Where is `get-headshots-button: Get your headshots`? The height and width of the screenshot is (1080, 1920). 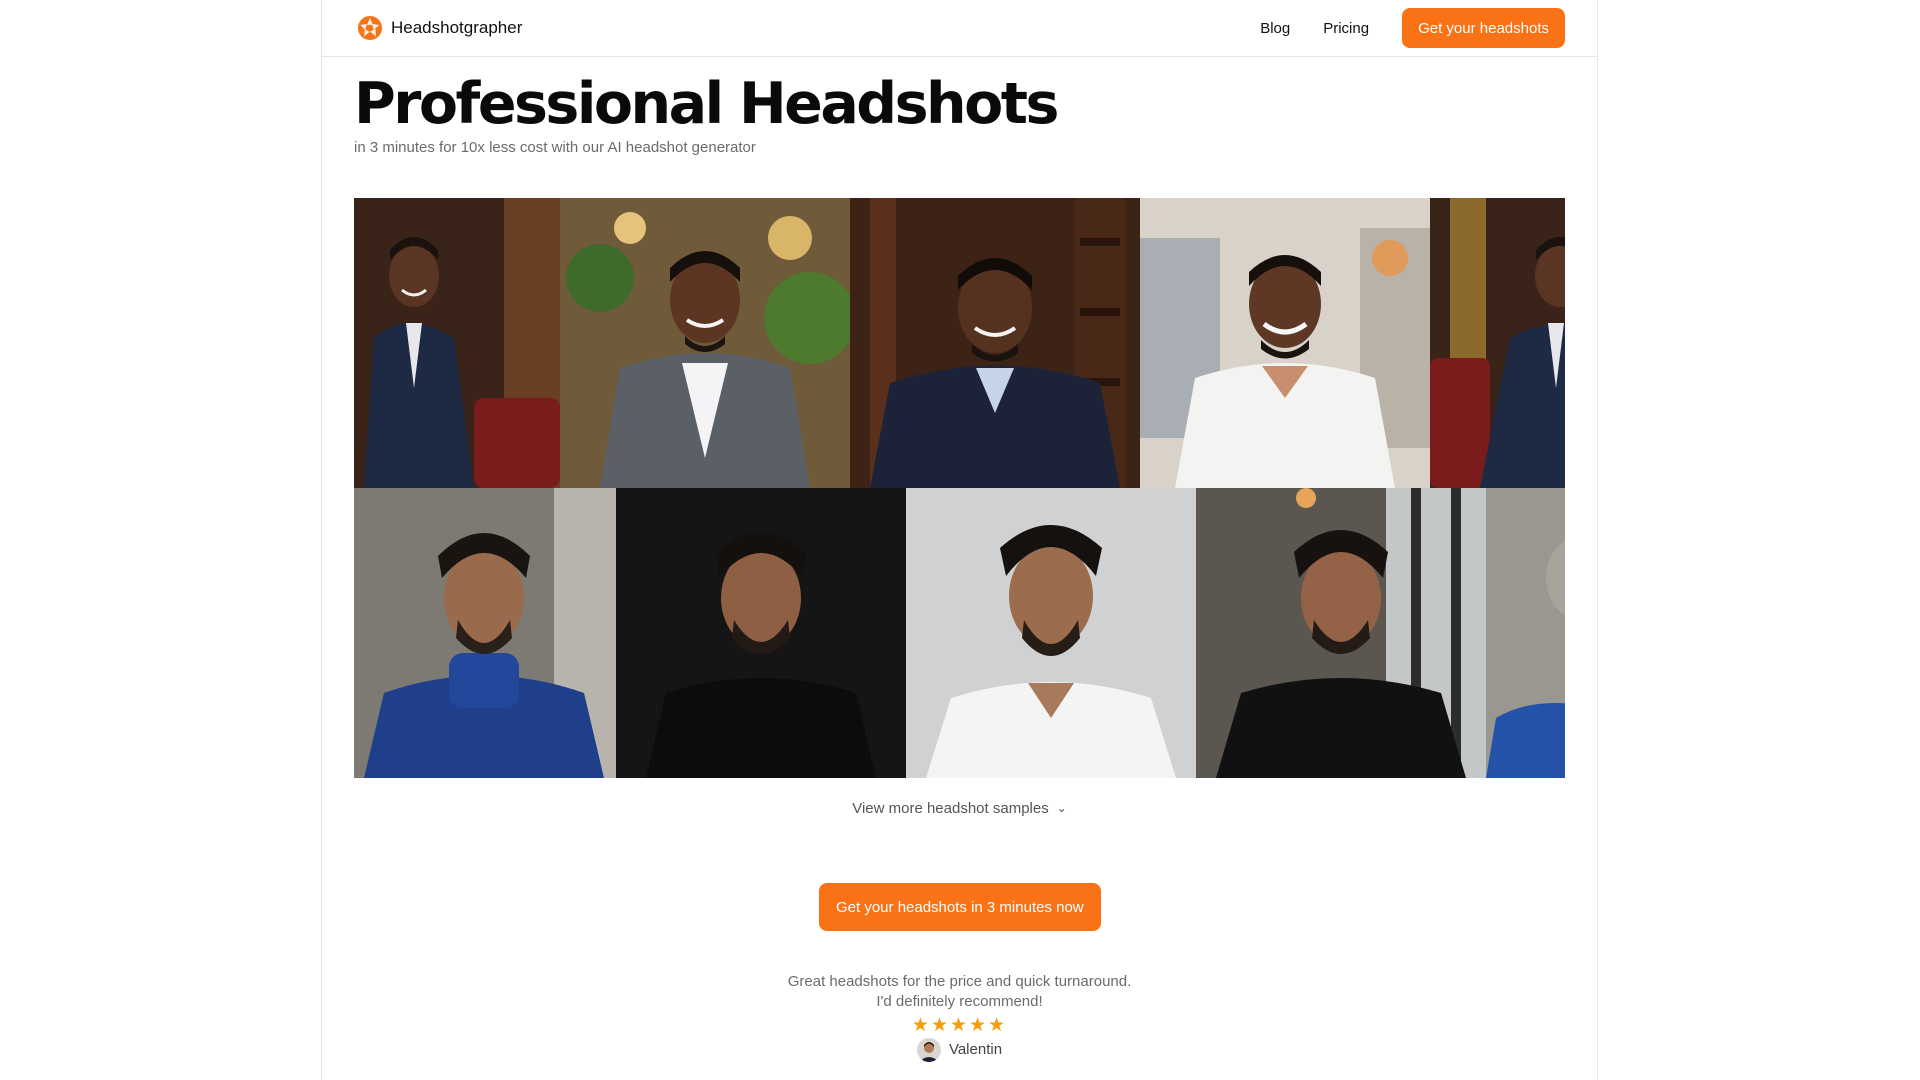 get-headshots-button: Get your headshots is located at coordinates (1483, 28).